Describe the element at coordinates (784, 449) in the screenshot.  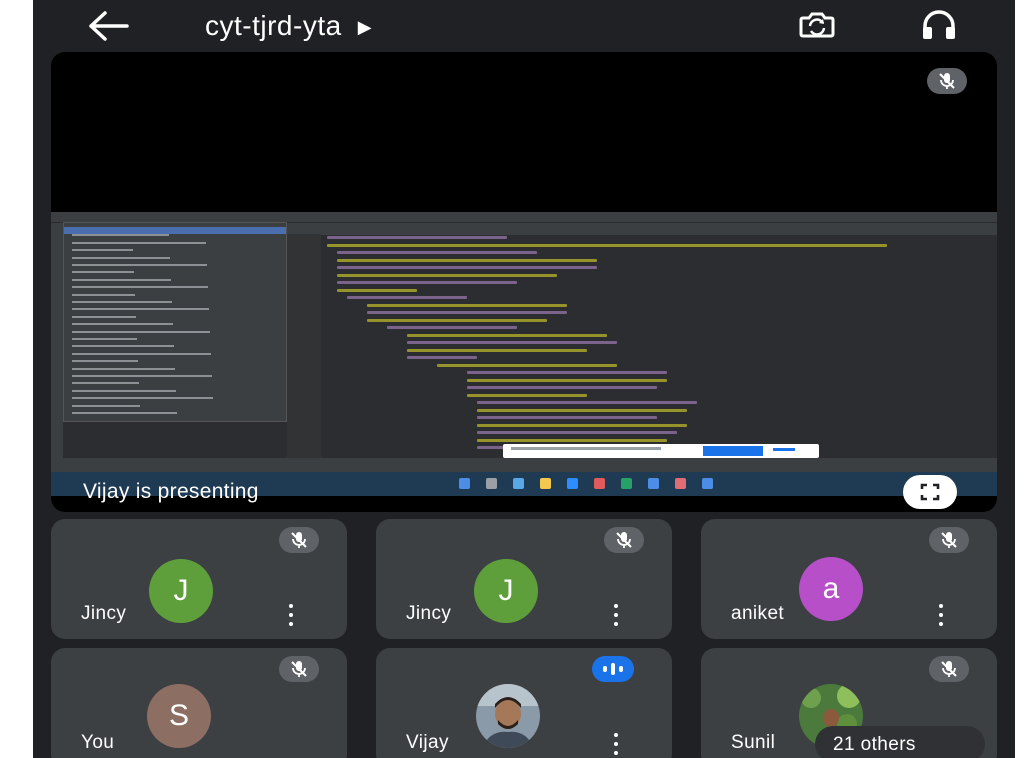
I see `hide-button` at that location.